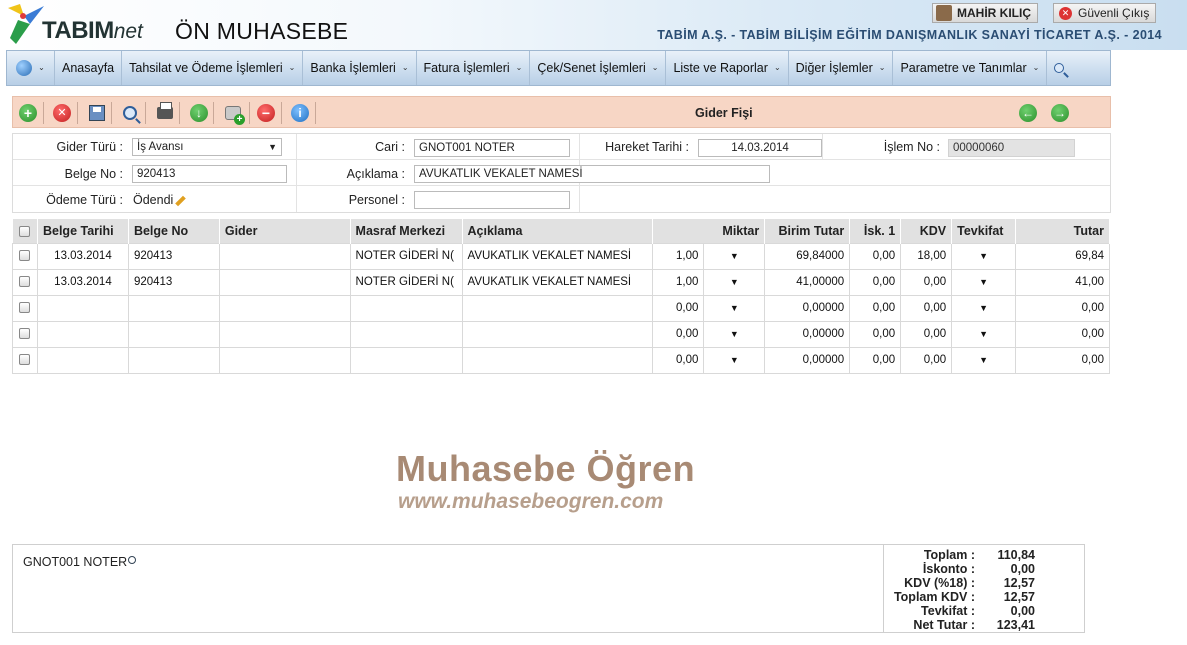  I want to click on print-button, so click(165, 112).